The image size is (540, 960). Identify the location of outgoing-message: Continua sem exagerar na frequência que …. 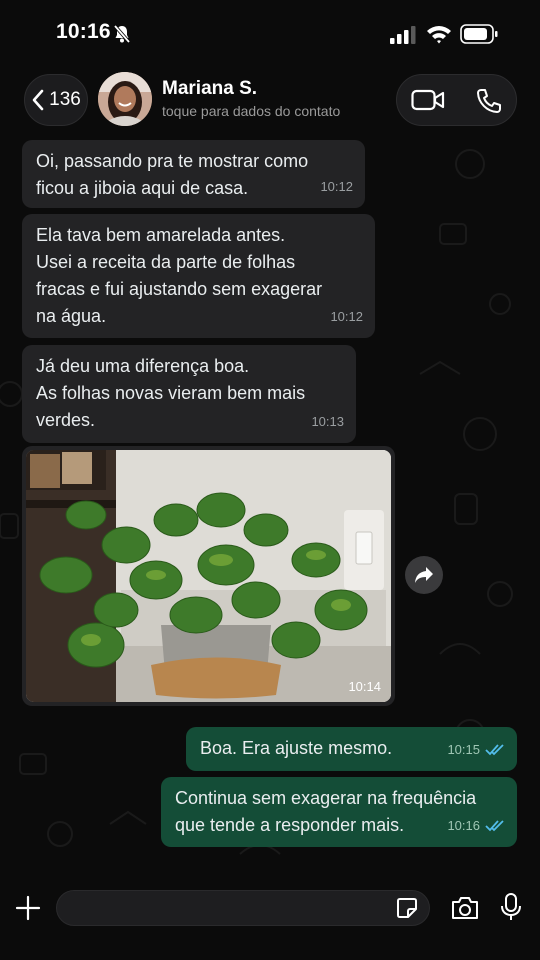
(339, 812).